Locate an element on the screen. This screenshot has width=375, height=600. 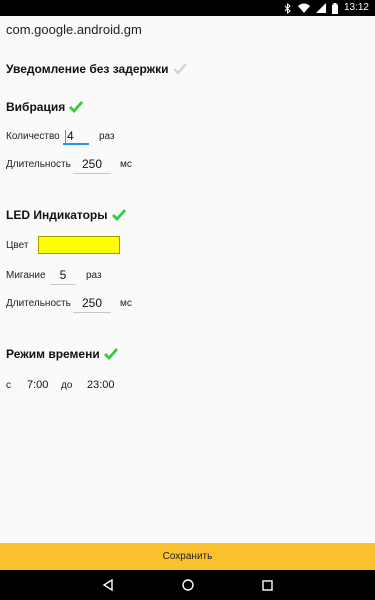
navigation-bar is located at coordinates (187, 585).